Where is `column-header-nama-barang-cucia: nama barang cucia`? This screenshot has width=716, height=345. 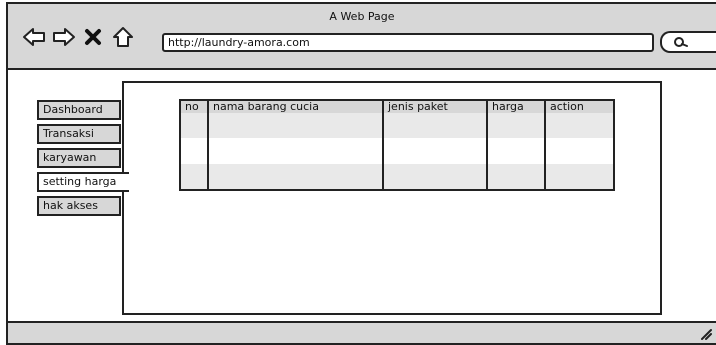 column-header-nama-barang-cucia: nama barang cucia is located at coordinates (296, 106).